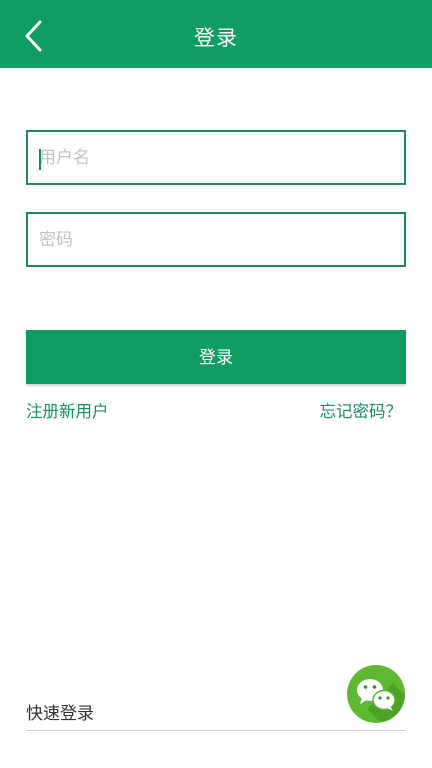 Image resolution: width=432 pixels, height=768 pixels. What do you see at coordinates (216, 357) in the screenshot?
I see `login-button: 登录` at bounding box center [216, 357].